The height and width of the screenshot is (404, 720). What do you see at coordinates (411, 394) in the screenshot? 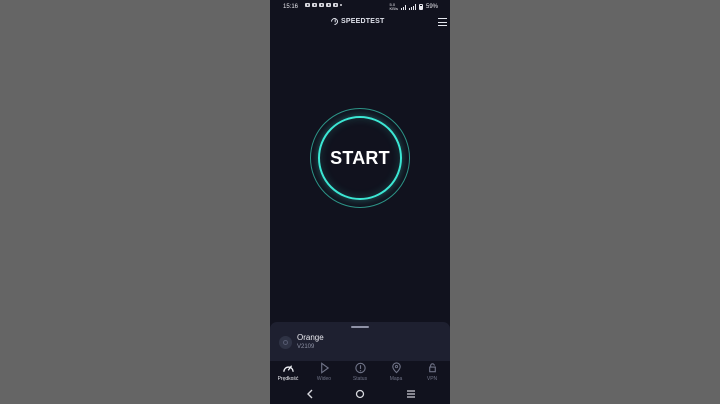
I see `recent-apps-icon` at bounding box center [411, 394].